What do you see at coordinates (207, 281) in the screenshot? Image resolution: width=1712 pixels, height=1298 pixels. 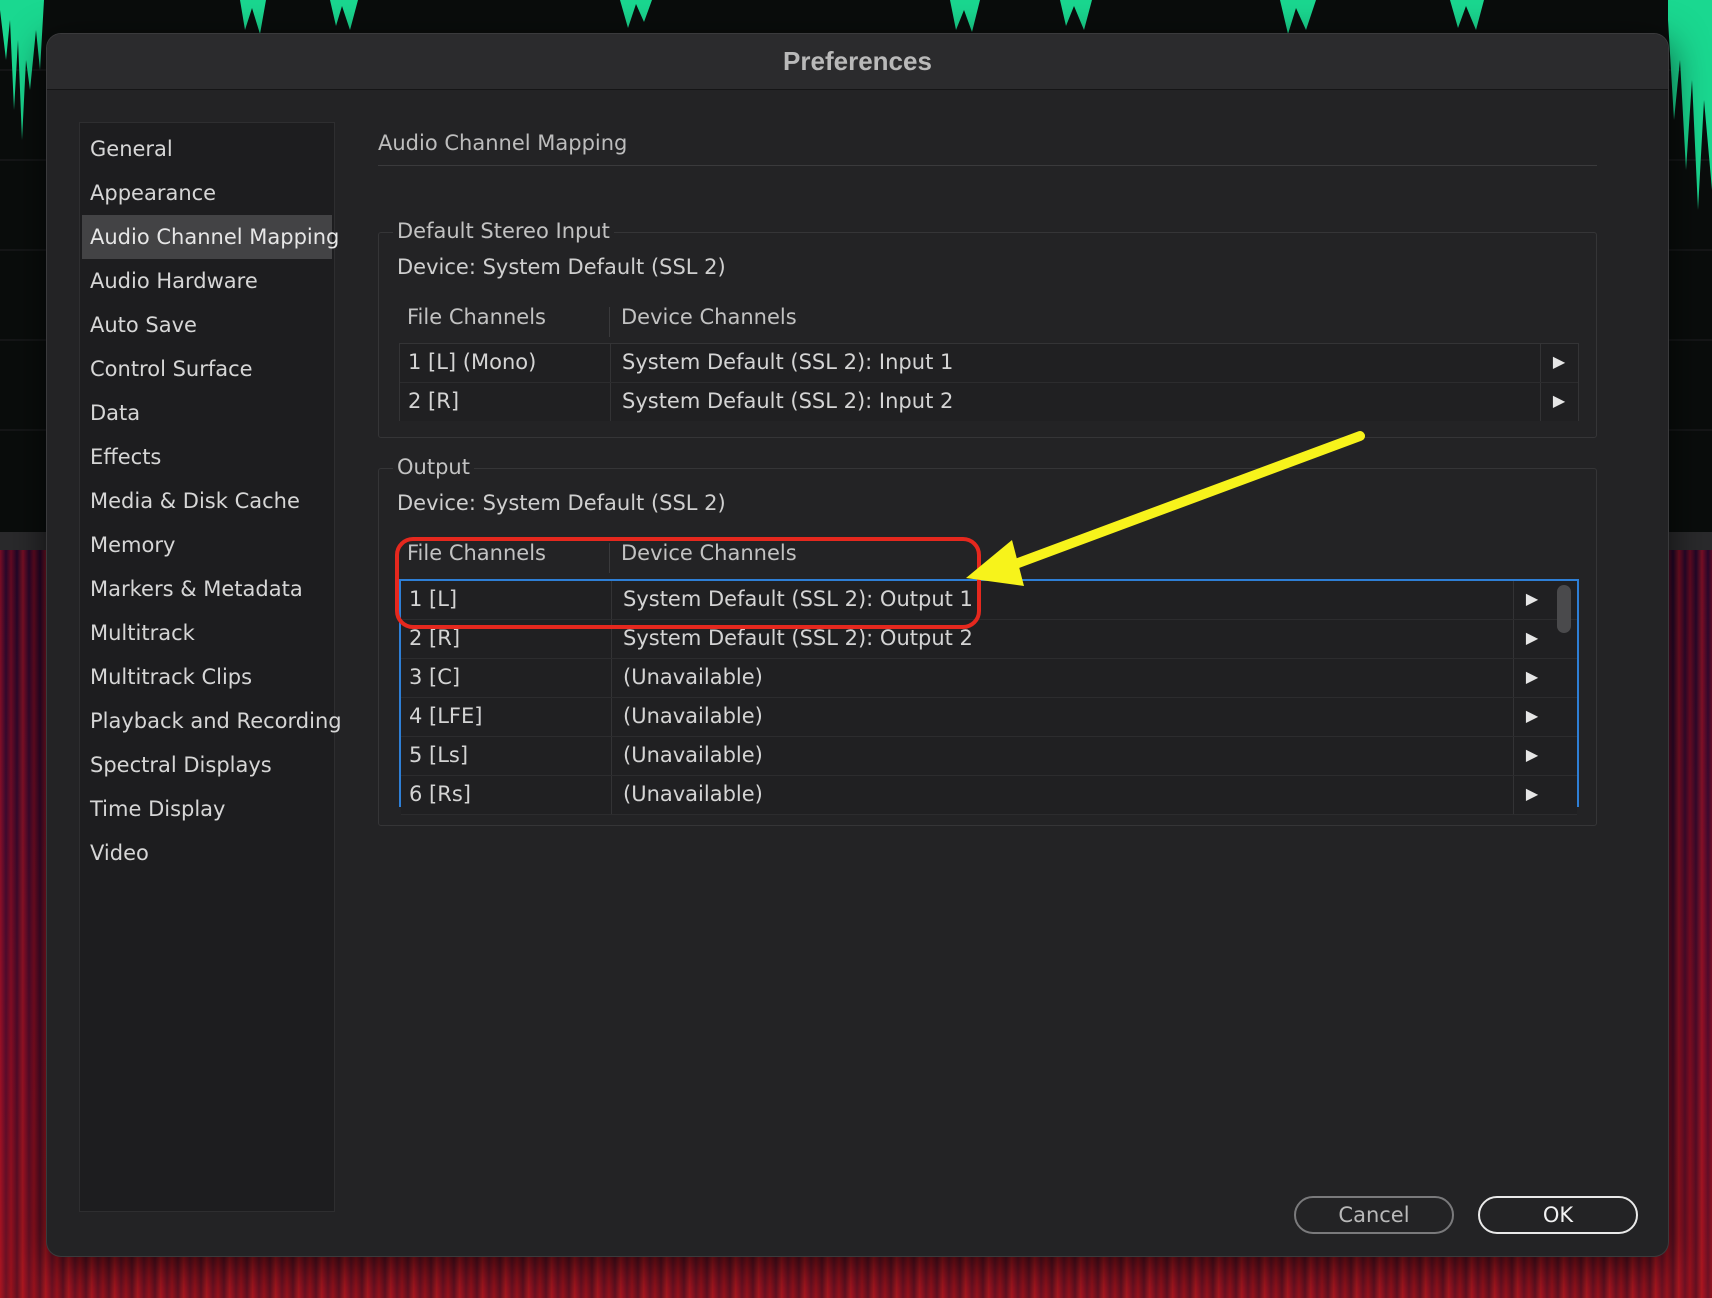 I see `sidebar-item-audio-hardware: Audio Hardware` at bounding box center [207, 281].